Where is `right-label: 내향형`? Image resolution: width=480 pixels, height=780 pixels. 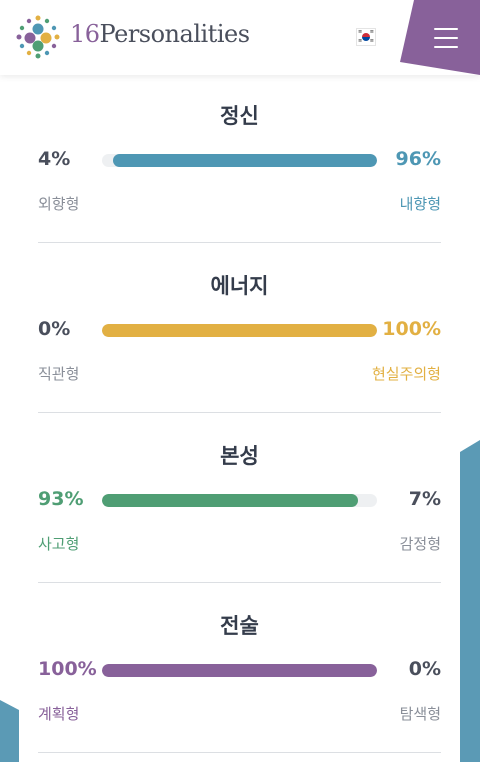
right-label: 내향형 is located at coordinates (420, 204).